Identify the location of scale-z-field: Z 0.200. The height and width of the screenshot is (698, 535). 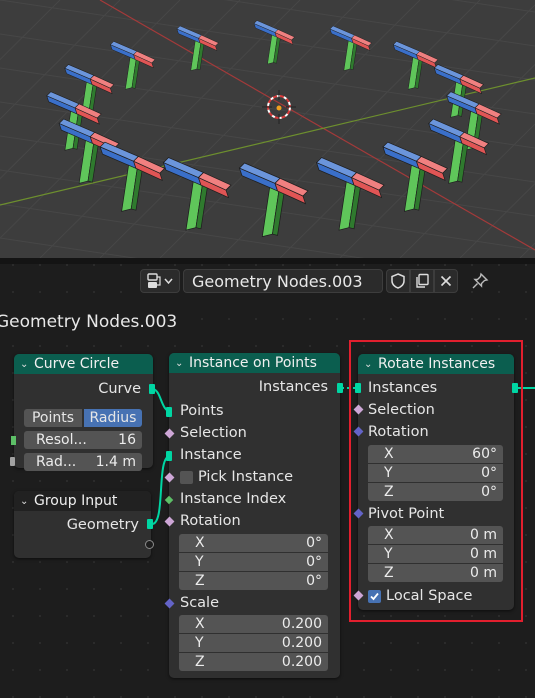
(253, 662).